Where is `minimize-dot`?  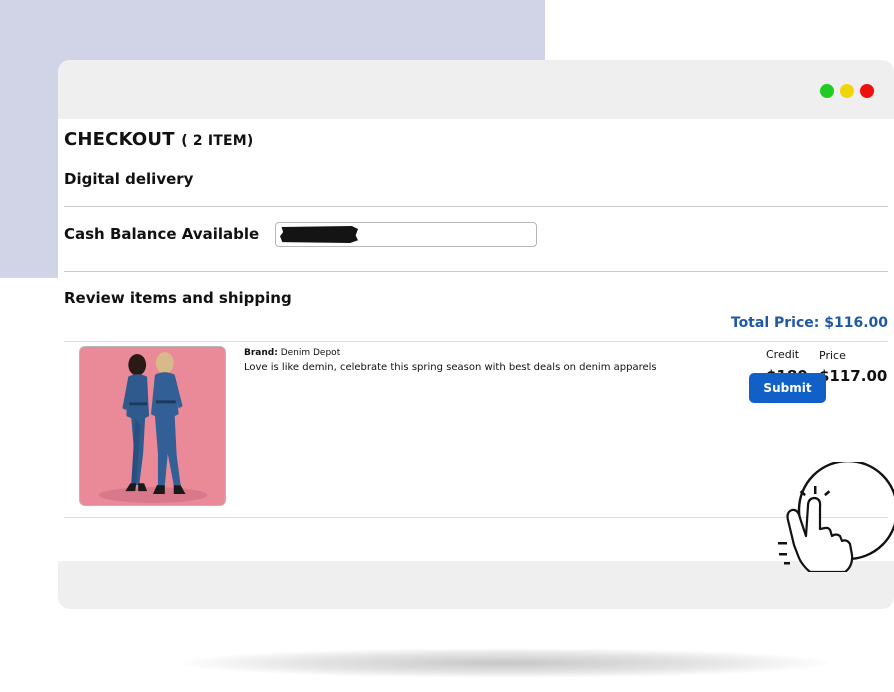 minimize-dot is located at coordinates (847, 91).